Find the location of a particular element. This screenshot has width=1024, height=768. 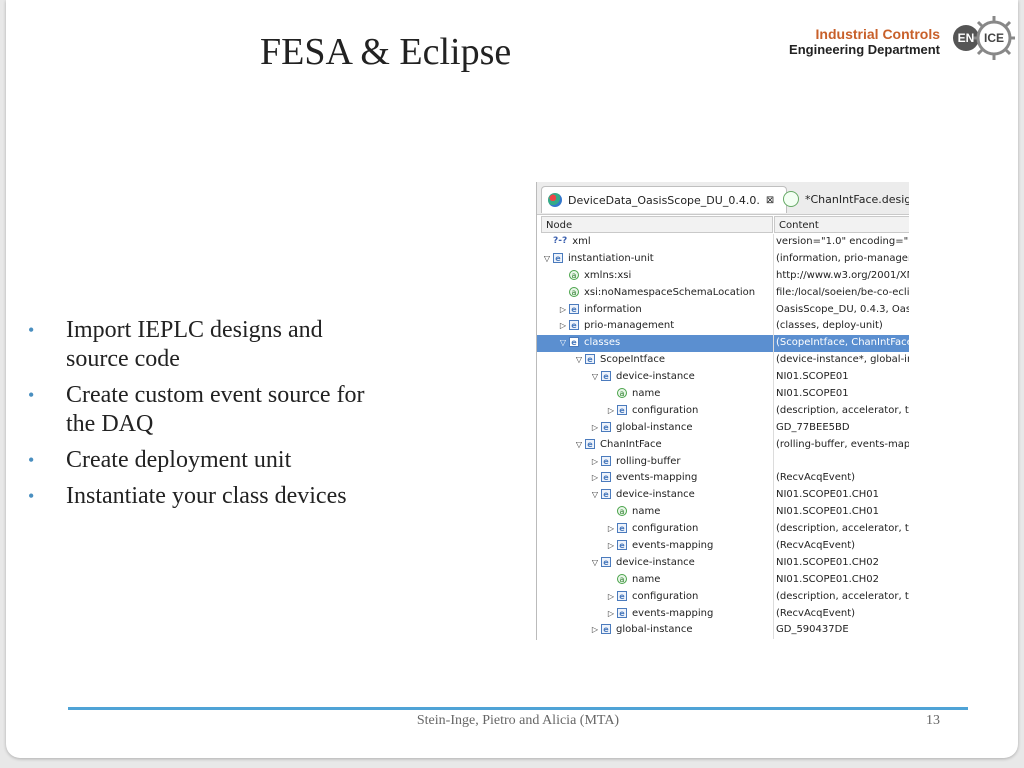

tree-row: ▷ e global-instance GD_590437DE is located at coordinates (723, 631).